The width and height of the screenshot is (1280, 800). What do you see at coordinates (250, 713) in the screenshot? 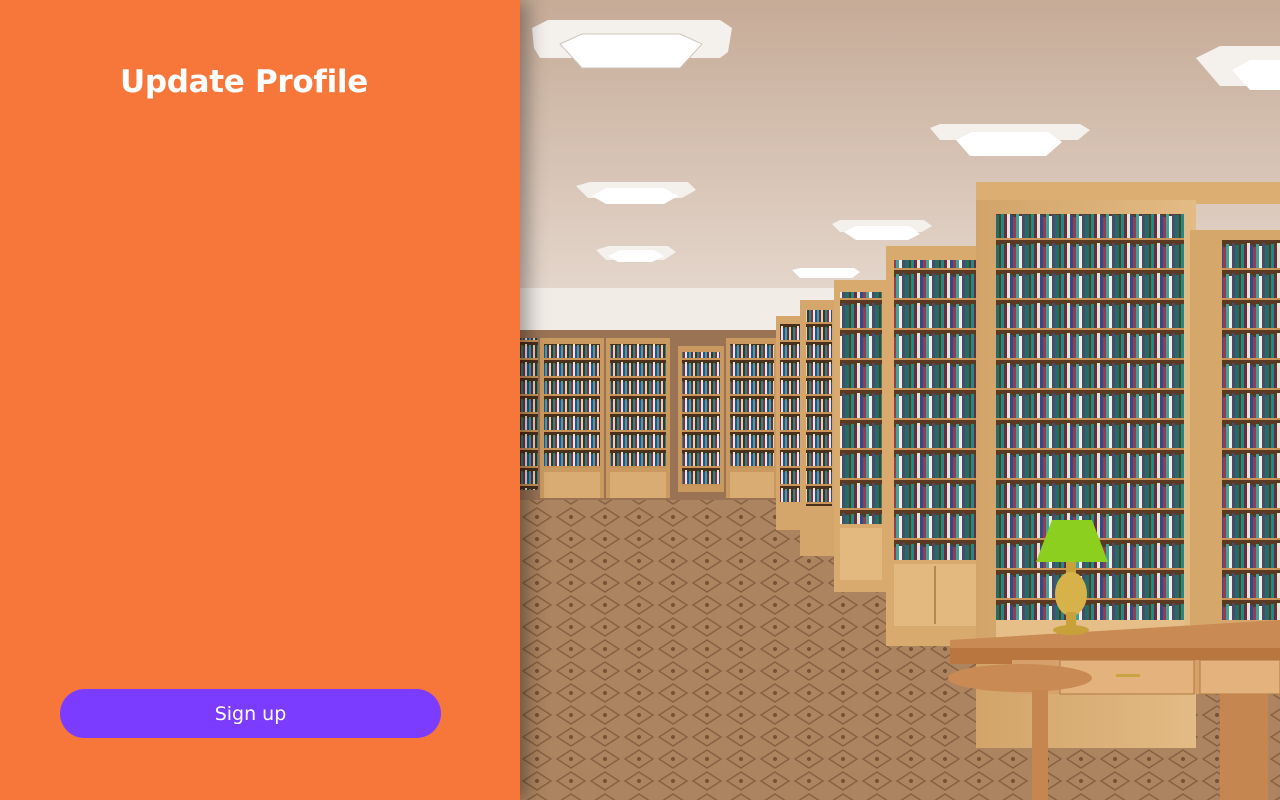
I see `signup-button: Sign up` at bounding box center [250, 713].